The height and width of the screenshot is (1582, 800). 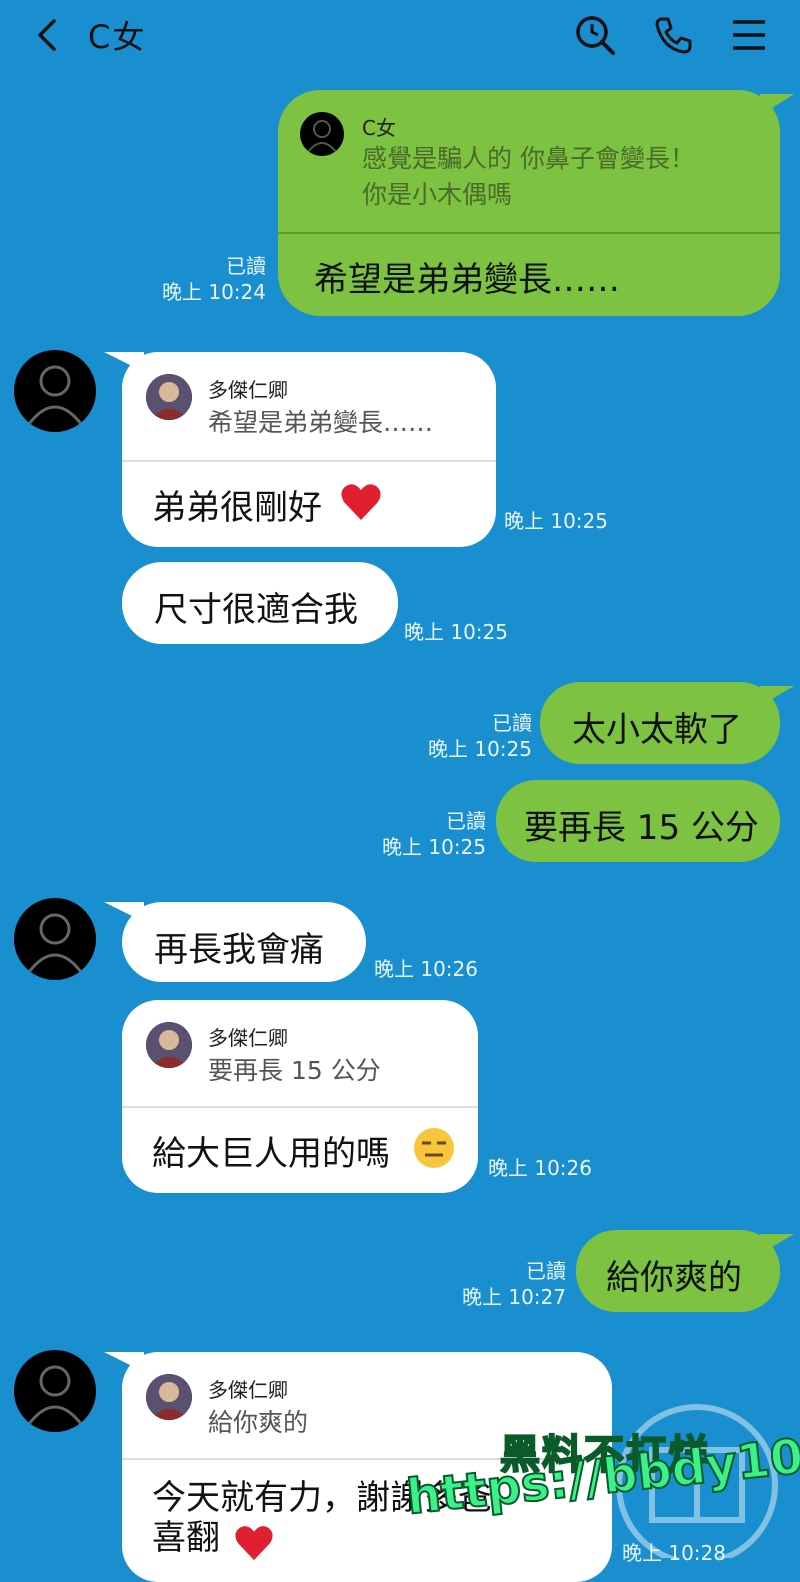 I want to click on received-bubble: 再長我會痛, so click(x=235, y=942).